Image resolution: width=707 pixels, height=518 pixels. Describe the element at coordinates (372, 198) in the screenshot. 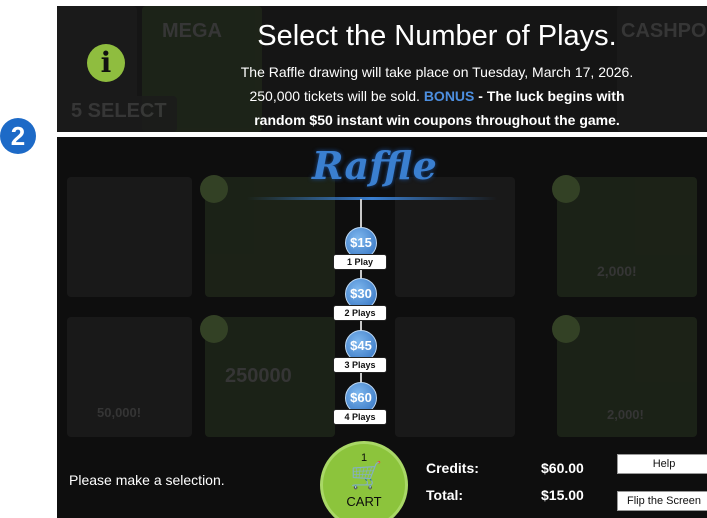

I see `raffle-logo-underline` at that location.